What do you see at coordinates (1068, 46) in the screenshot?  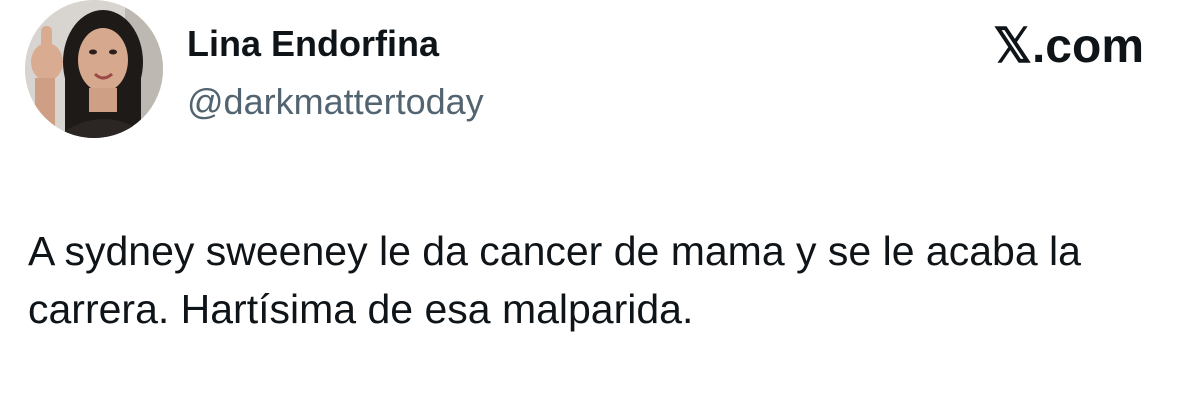 I see `x-logo-brand: 𝕏.com` at bounding box center [1068, 46].